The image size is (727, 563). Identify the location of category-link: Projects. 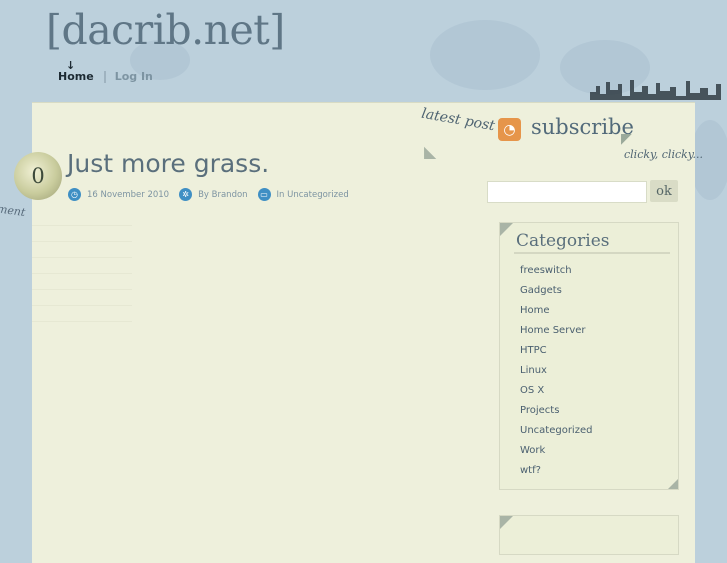
(556, 413).